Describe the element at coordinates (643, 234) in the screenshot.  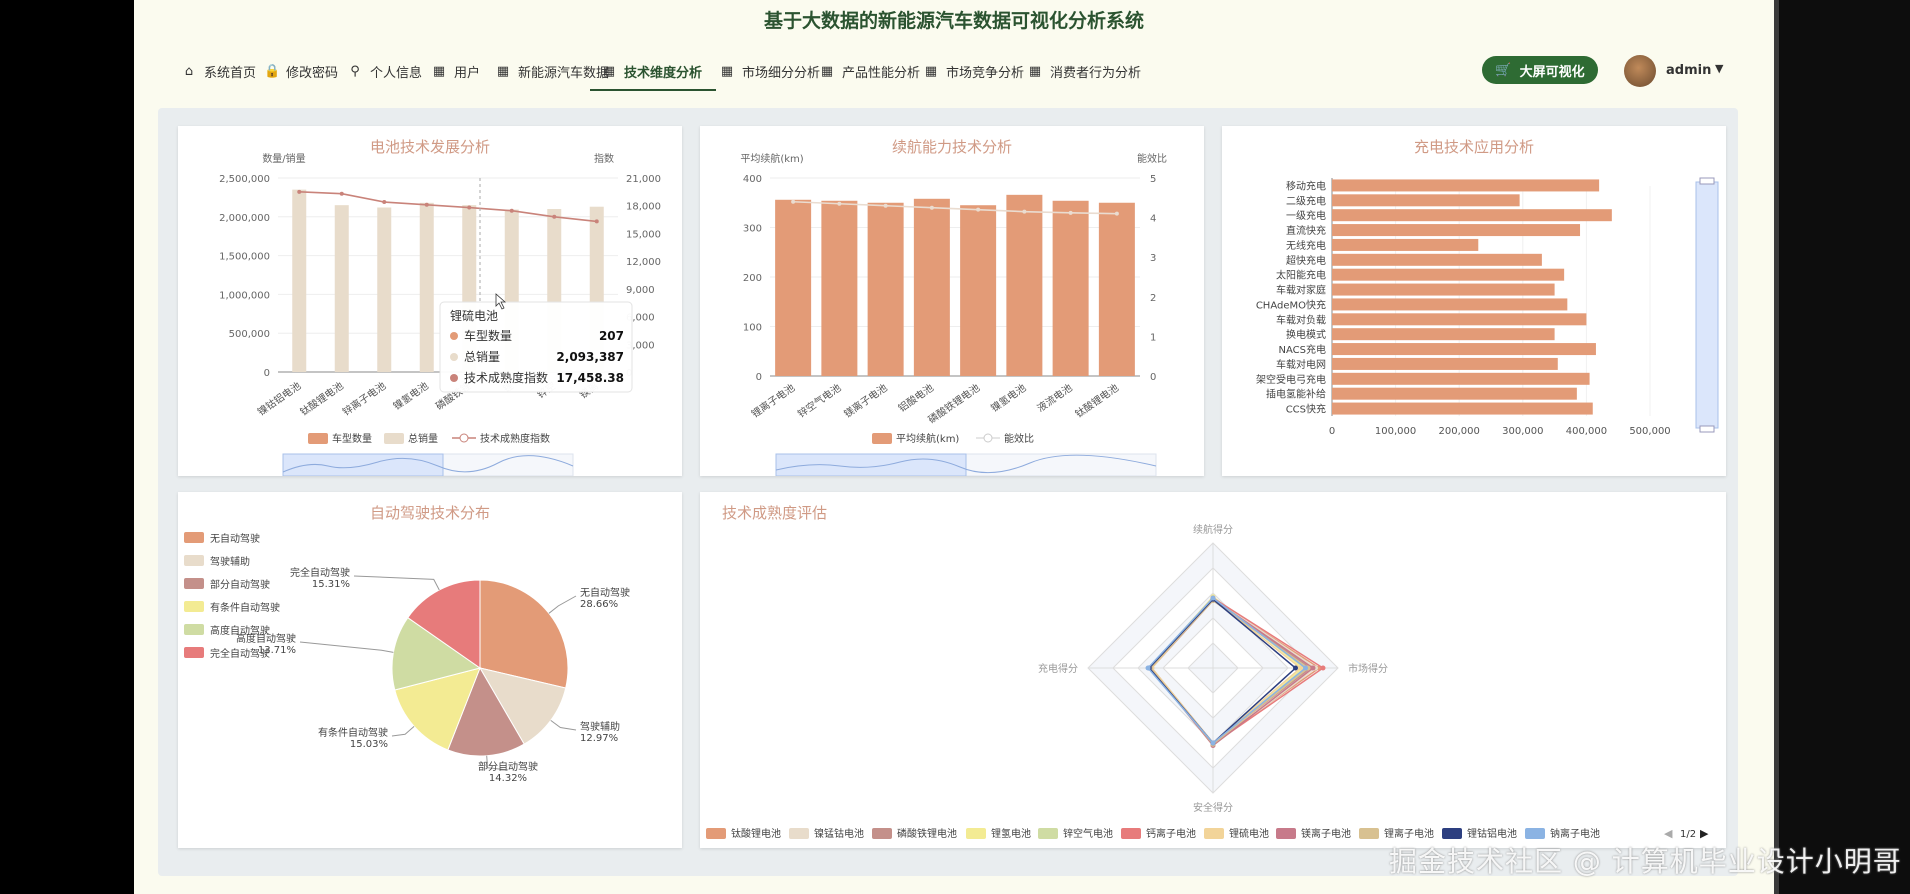
I see `y-right-tick-label: 15,000` at that location.